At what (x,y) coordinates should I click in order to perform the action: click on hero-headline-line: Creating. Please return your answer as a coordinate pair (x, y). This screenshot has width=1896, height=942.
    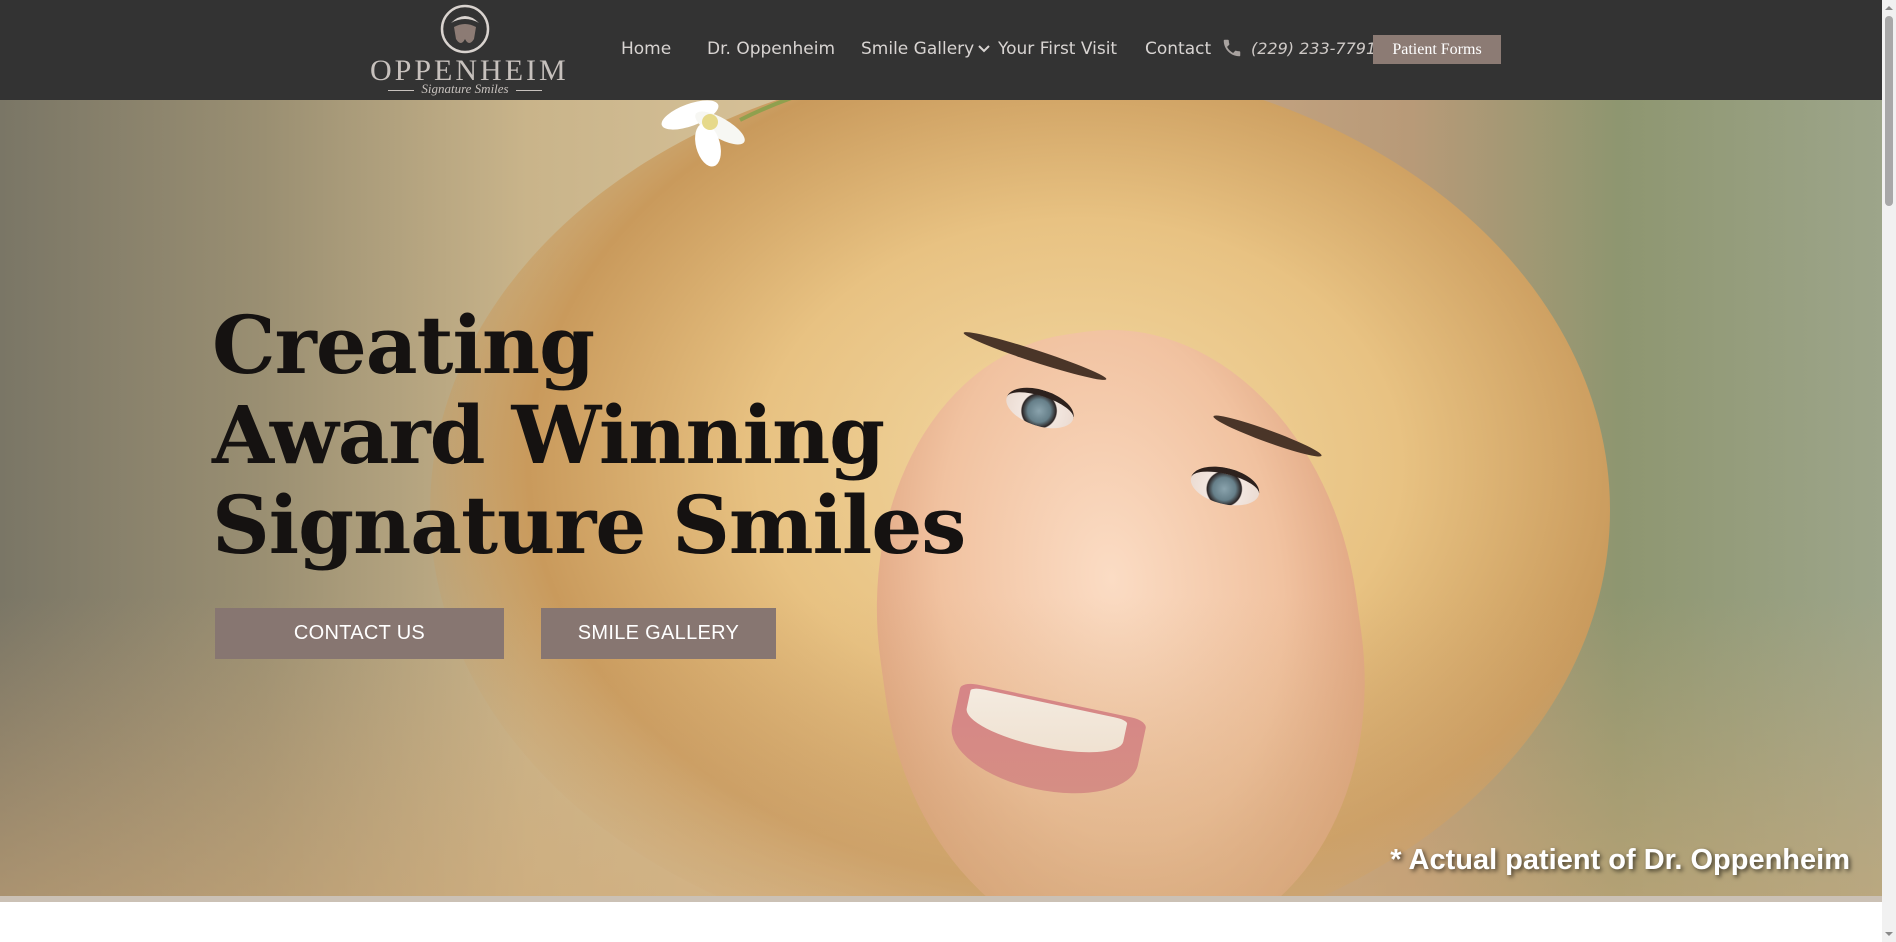
    Looking at the image, I should click on (403, 345).